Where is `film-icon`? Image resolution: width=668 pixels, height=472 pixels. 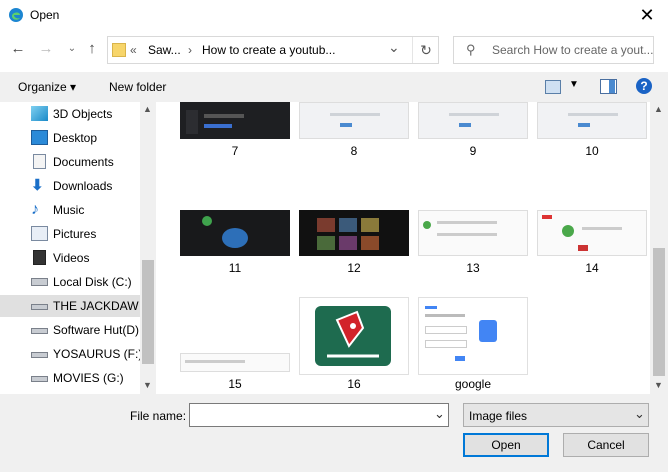
film-icon is located at coordinates (39, 257).